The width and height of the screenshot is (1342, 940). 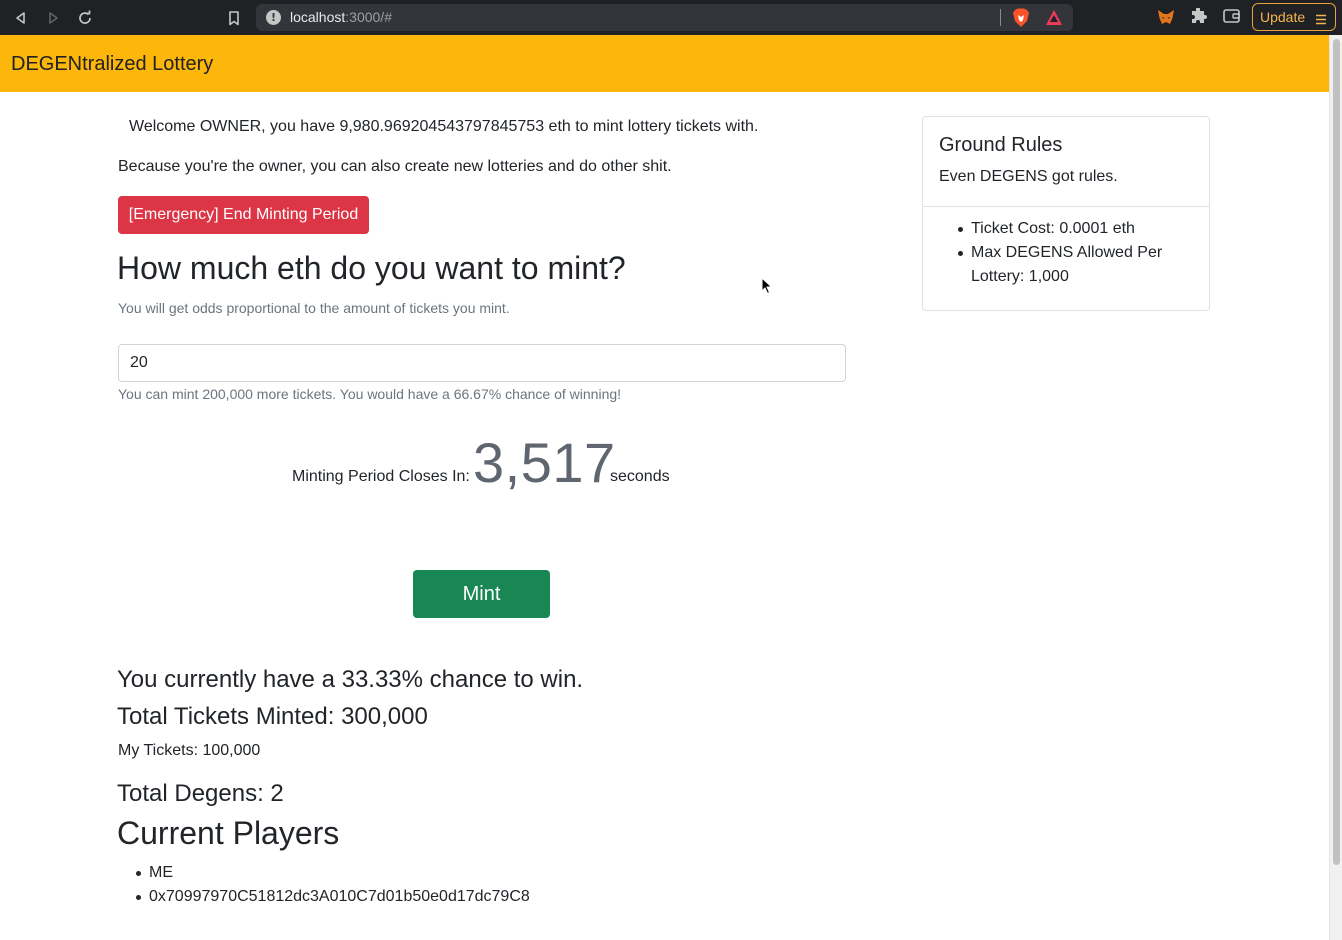 What do you see at coordinates (273, 17) in the screenshot?
I see `site-info-icon: !` at bounding box center [273, 17].